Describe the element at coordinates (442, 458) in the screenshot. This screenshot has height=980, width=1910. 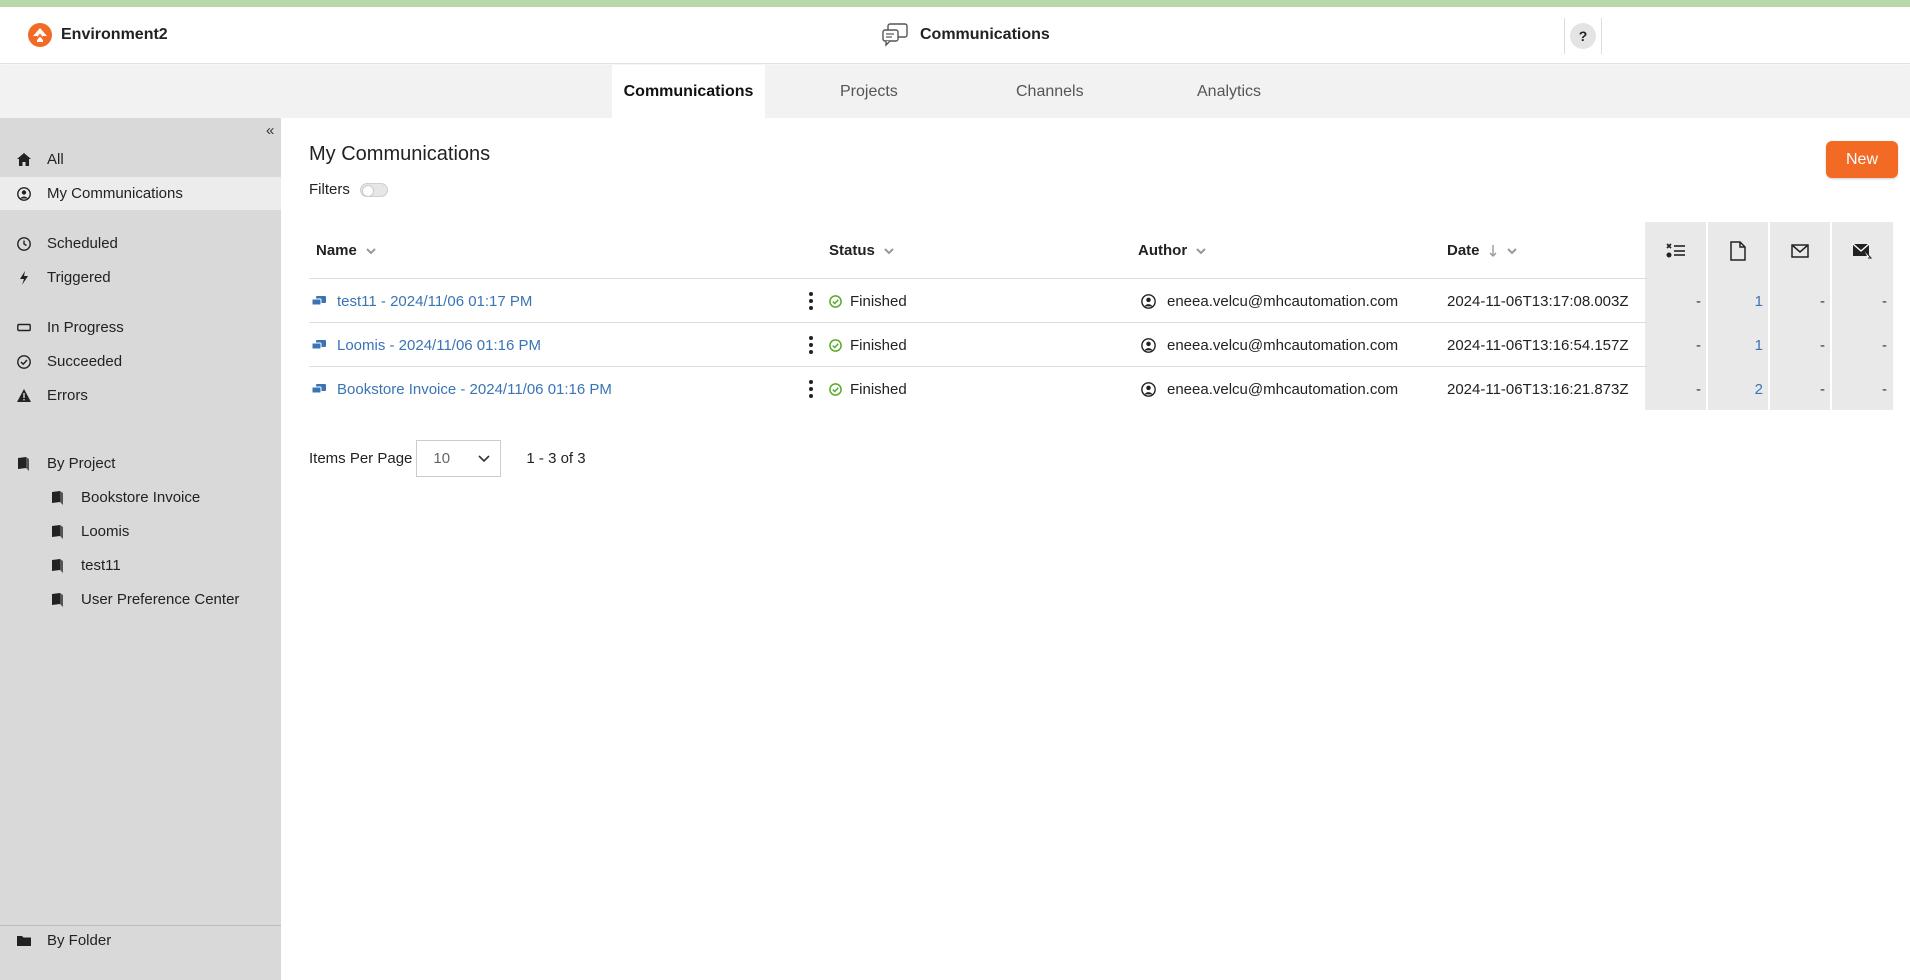
I see `items-per-page-value: 10` at that location.